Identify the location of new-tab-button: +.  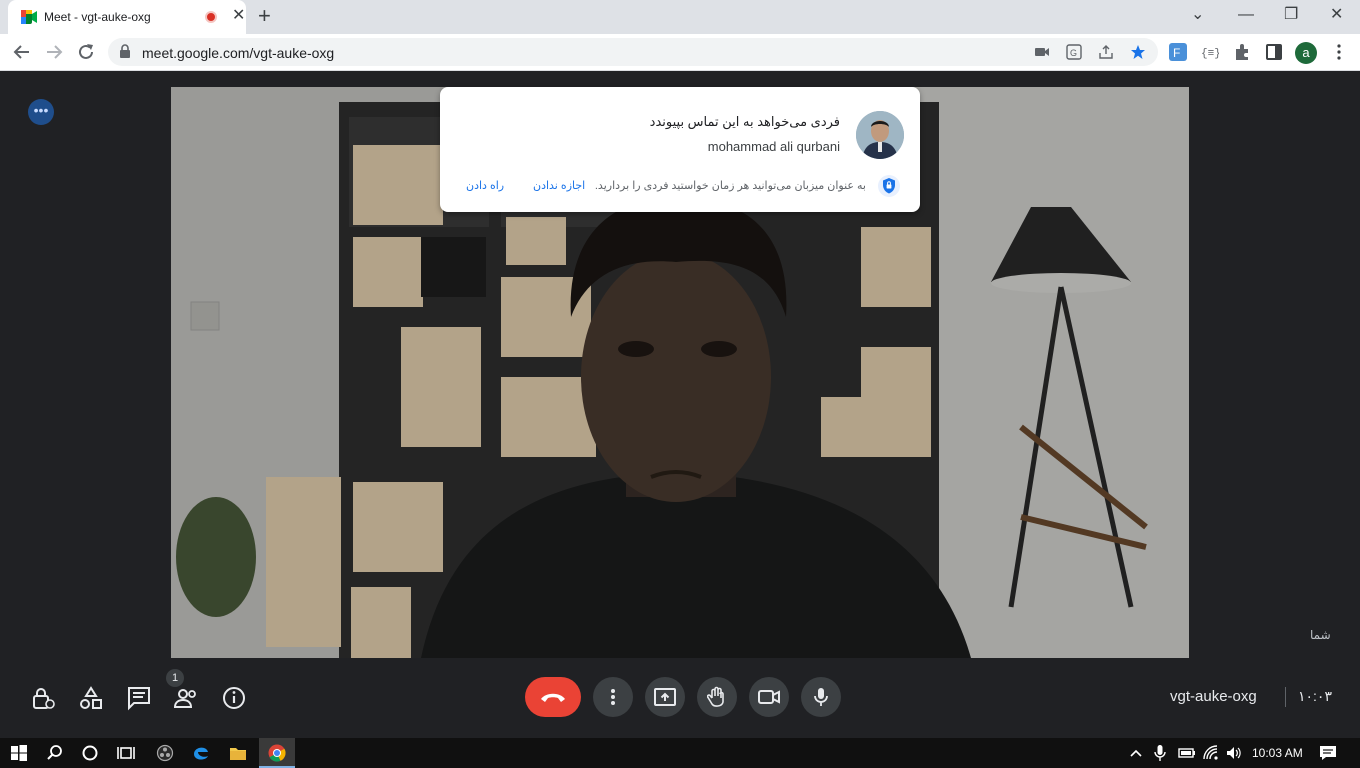
(264, 16).